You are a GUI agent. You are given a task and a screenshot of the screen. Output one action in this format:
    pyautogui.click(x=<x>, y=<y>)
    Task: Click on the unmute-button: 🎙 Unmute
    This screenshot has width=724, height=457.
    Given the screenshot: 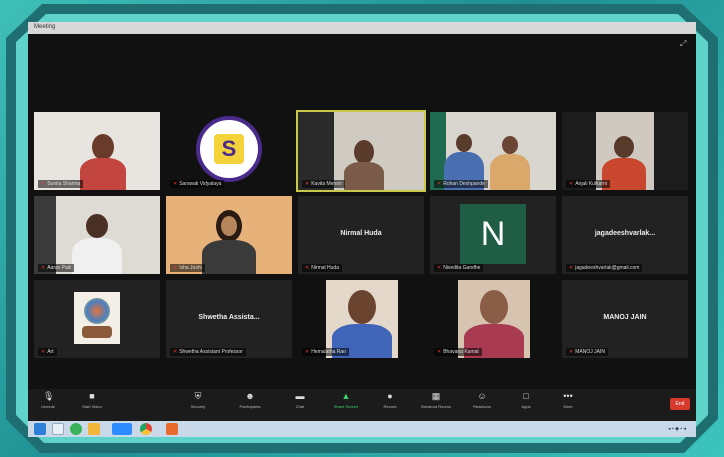 What is the action you would take?
    pyautogui.click(x=48, y=400)
    